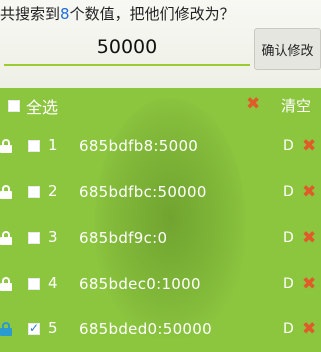  I want to click on new-value-input, so click(127, 48).